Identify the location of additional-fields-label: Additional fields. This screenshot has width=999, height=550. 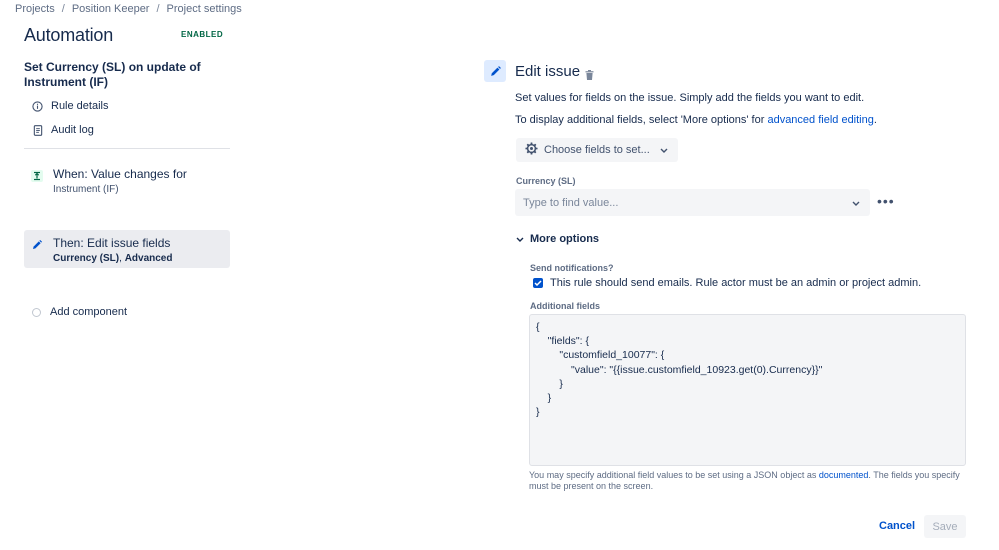
(565, 306).